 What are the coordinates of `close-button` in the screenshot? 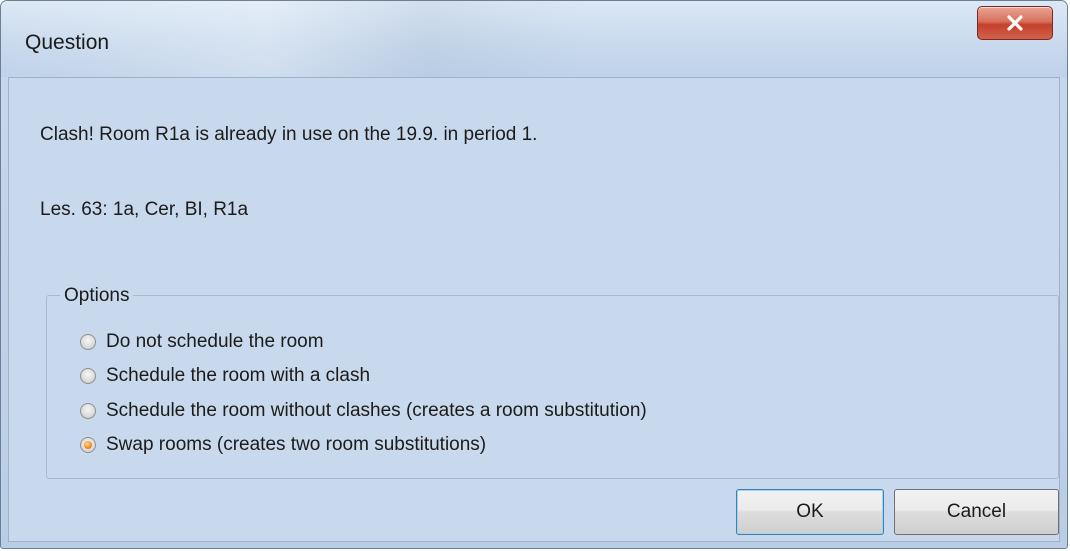 It's located at (1015, 23).